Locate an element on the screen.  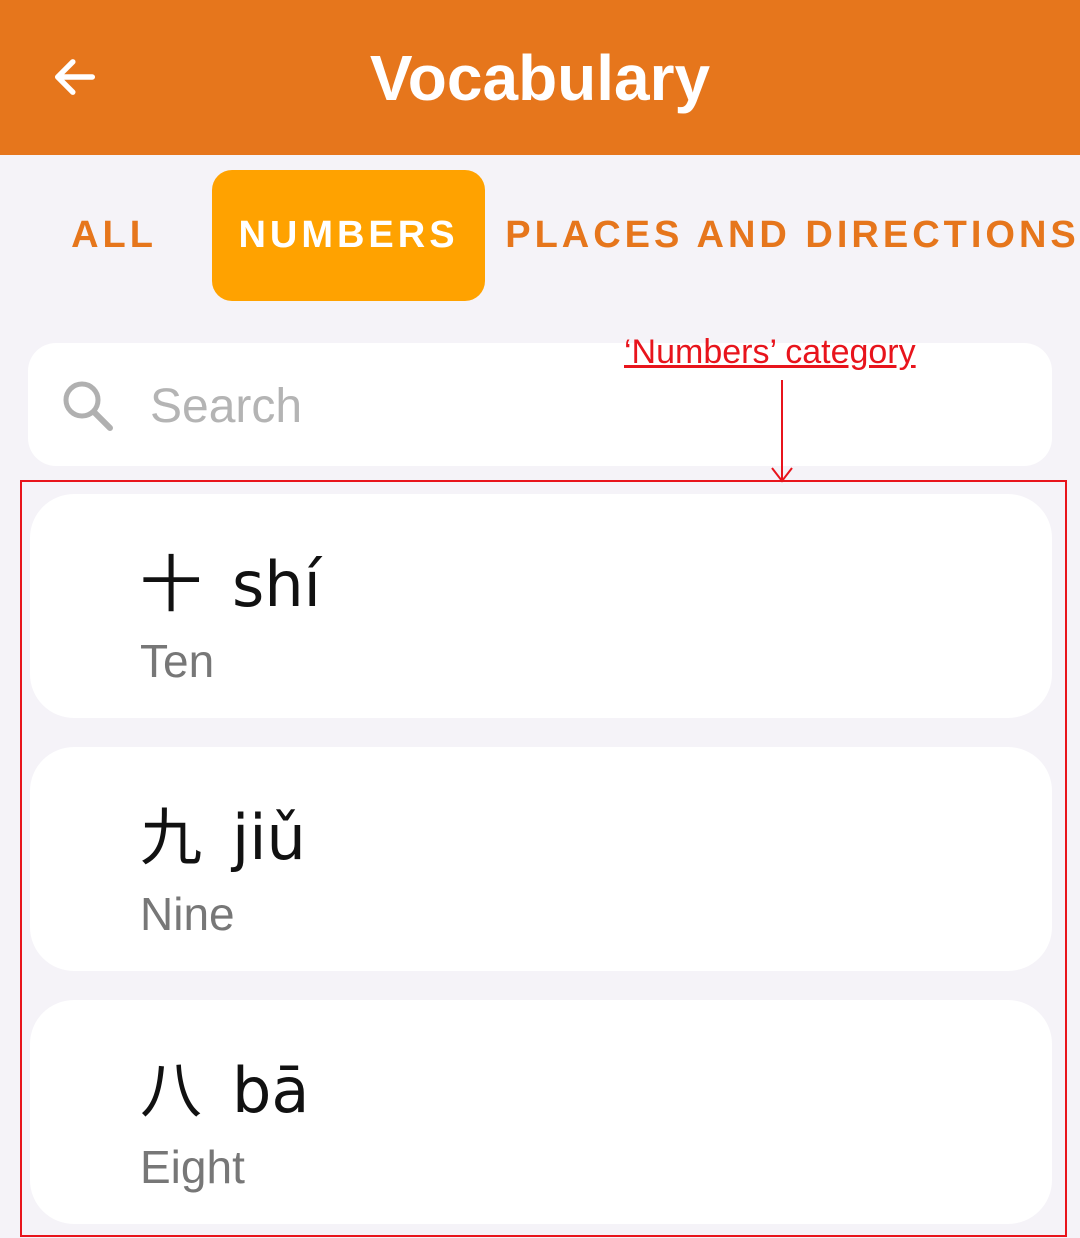
hanzi-character: 九 is located at coordinates (171, 837).